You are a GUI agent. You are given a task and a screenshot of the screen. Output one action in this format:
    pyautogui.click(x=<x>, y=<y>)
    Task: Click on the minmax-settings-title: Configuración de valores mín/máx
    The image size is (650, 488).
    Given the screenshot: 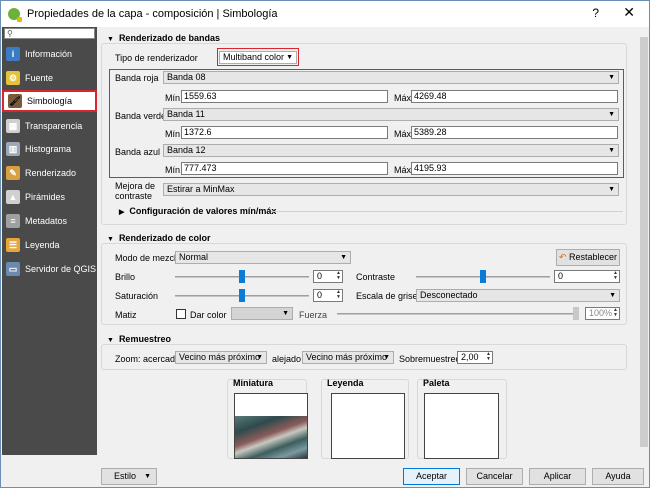 What is the action you would take?
    pyautogui.click(x=203, y=211)
    